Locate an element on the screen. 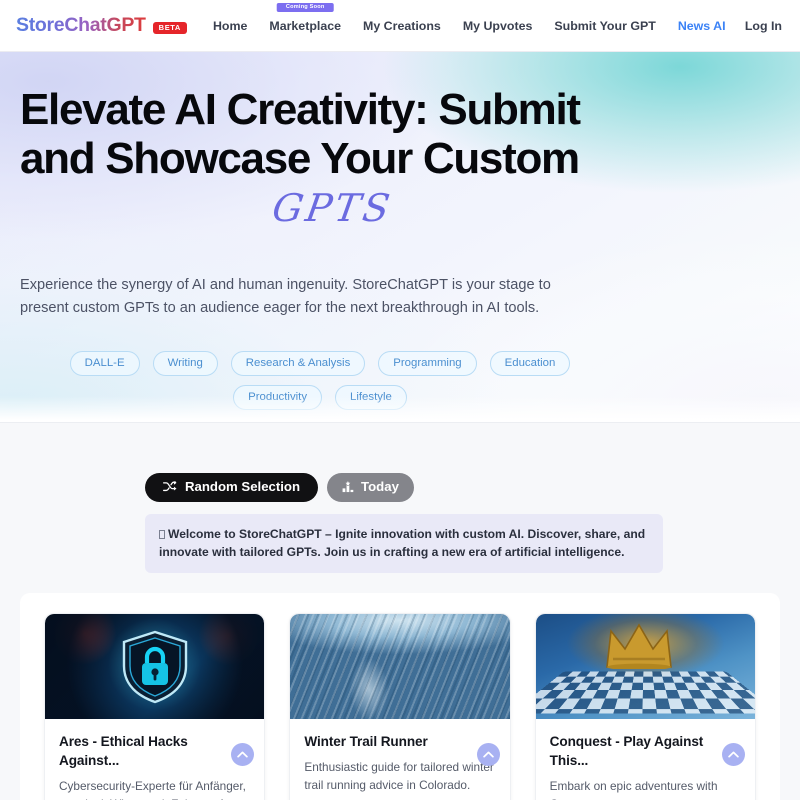 This screenshot has width=800, height=800. tag-writing: Writing is located at coordinates (185, 363).